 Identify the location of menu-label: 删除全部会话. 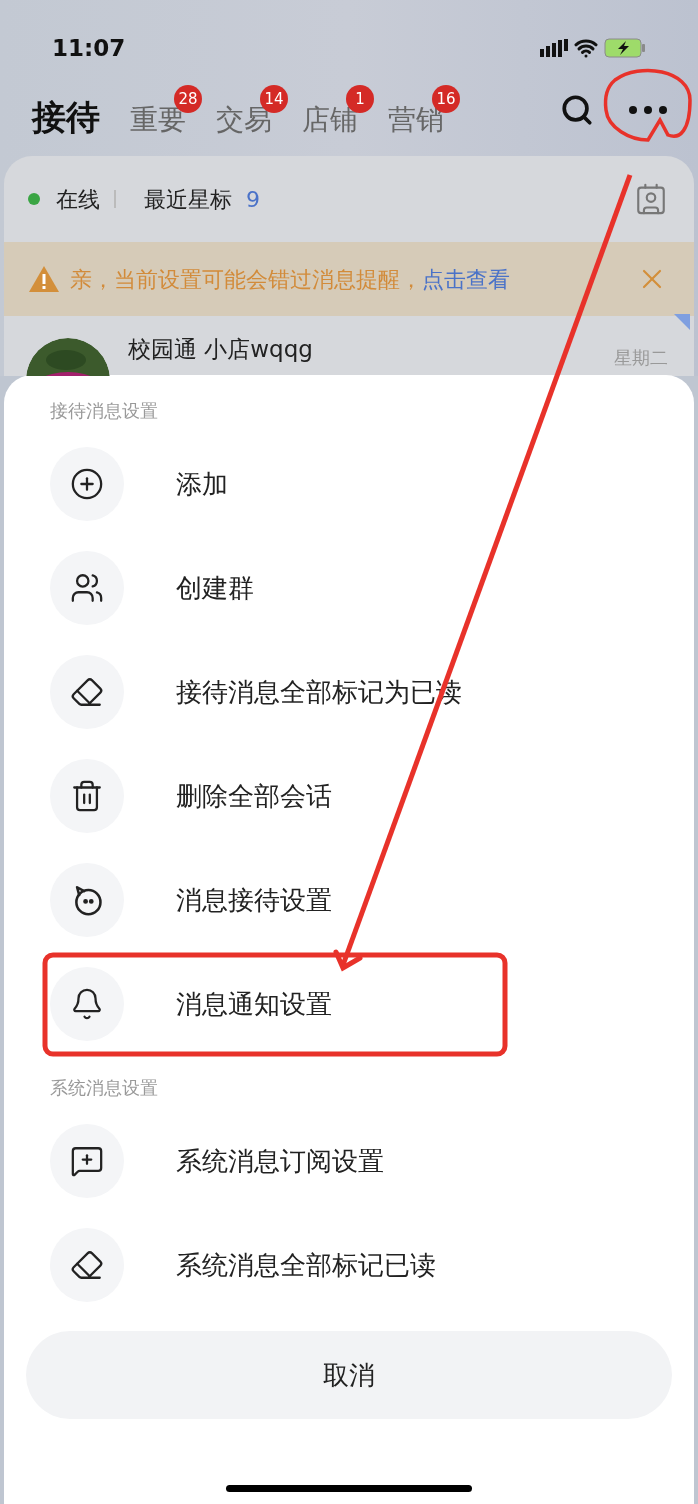
(254, 796).